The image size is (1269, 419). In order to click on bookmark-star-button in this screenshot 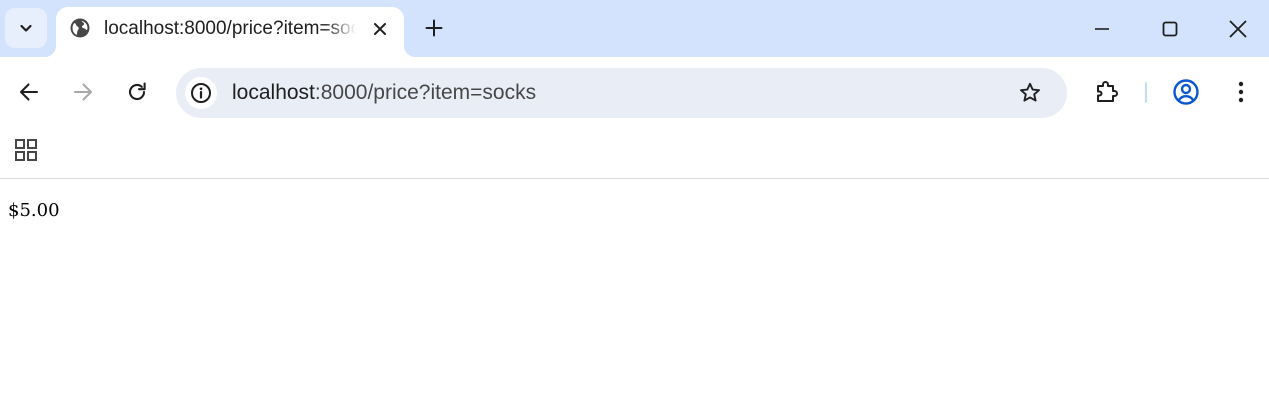, I will do `click(1030, 93)`.